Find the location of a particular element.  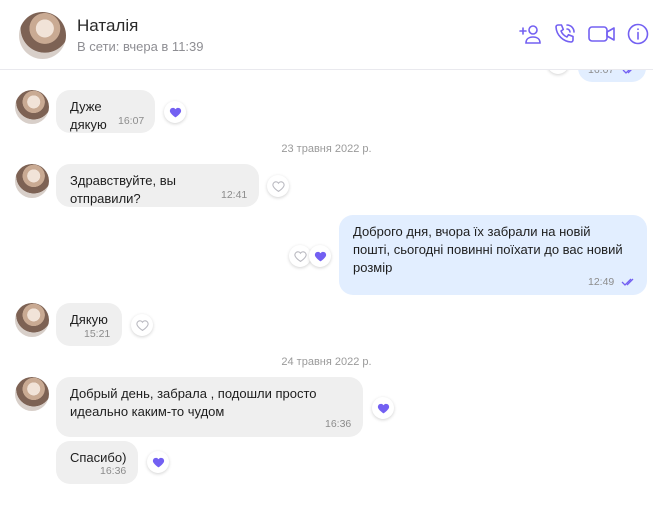

message-time: 16:07 is located at coordinates (131, 121).